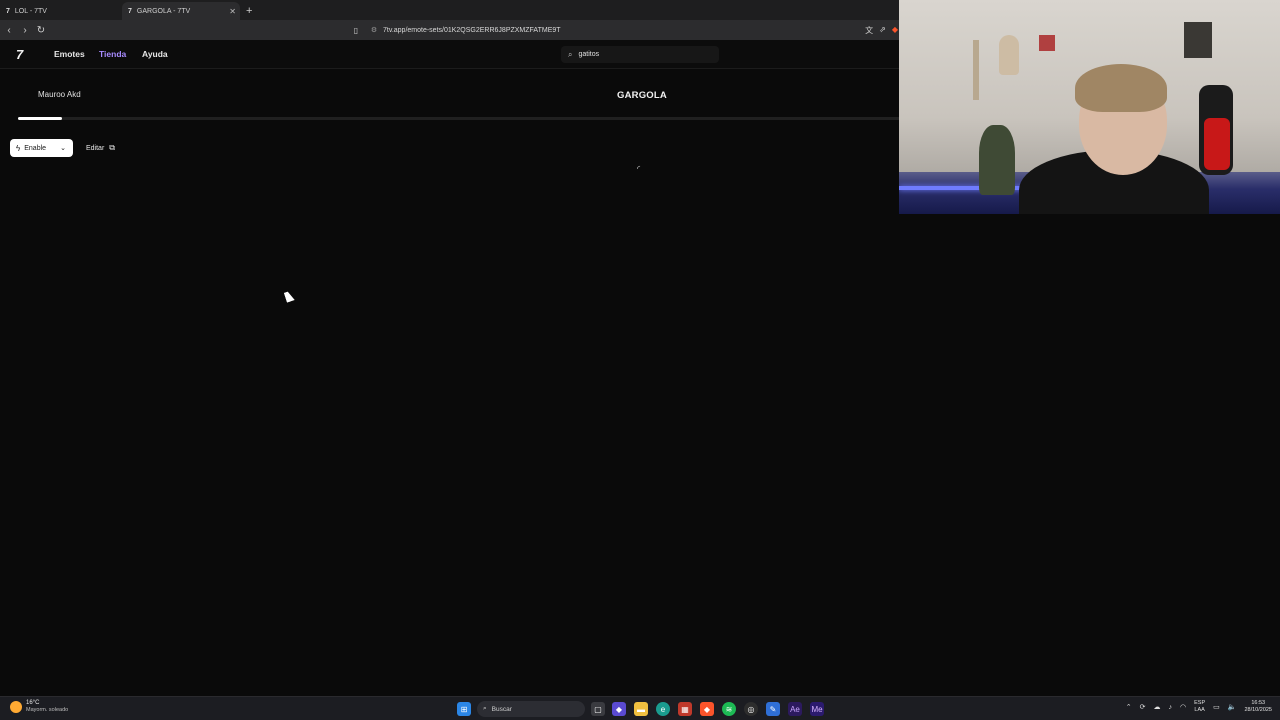 The width and height of the screenshot is (1280, 720). Describe the element at coordinates (1258, 710) in the screenshot. I see `clock-date: 28/10/2025` at that location.